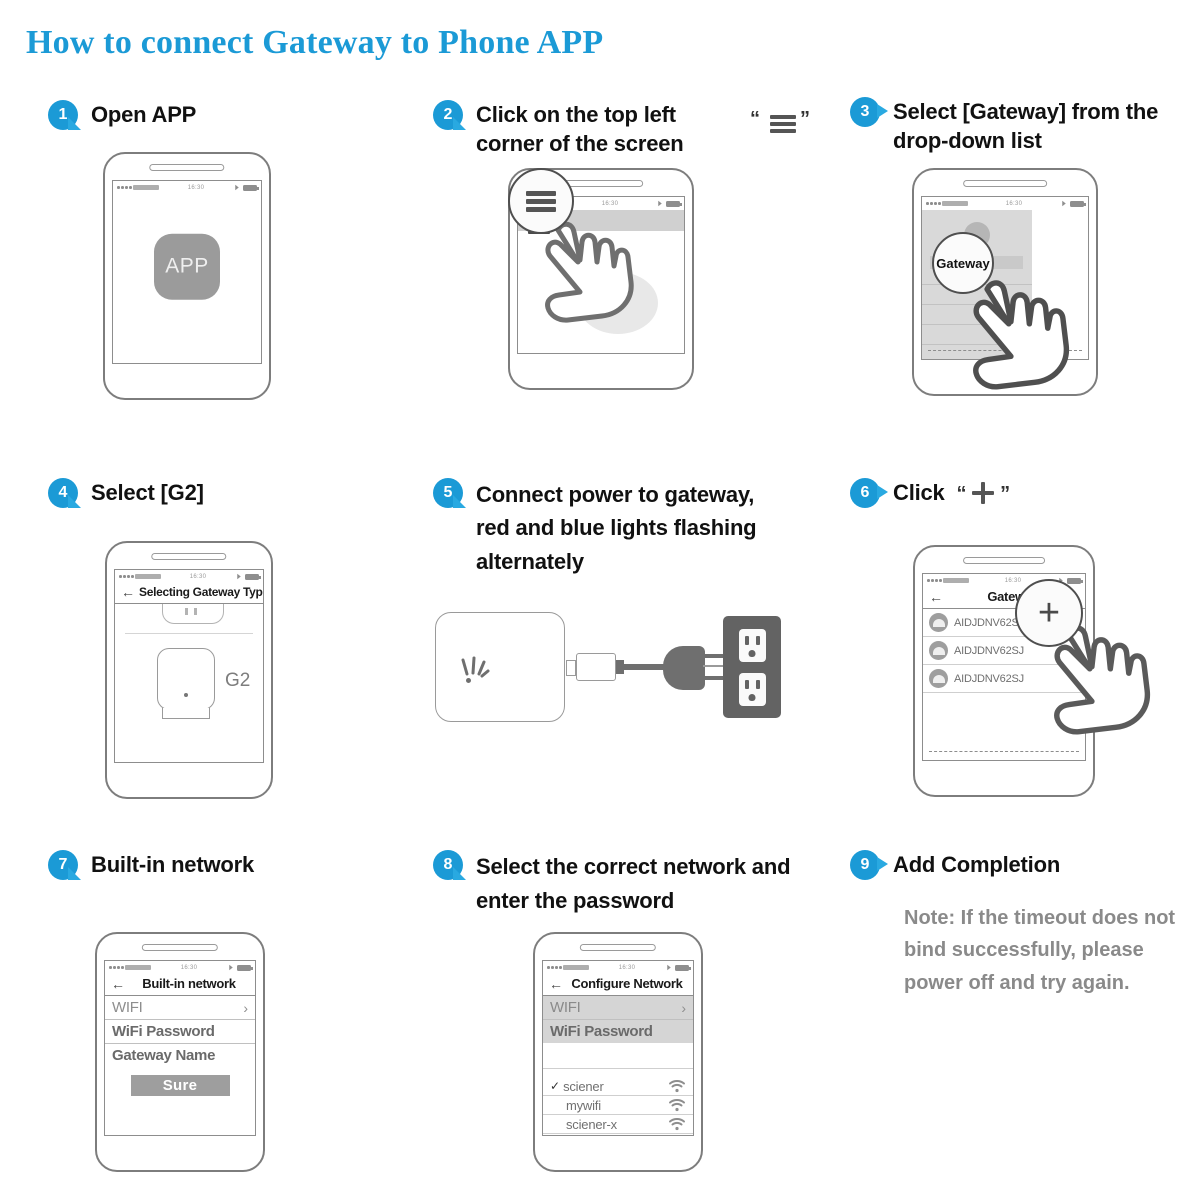  Describe the element at coordinates (1017, 982) in the screenshot. I see `note-line-3: power off and try again.` at that location.